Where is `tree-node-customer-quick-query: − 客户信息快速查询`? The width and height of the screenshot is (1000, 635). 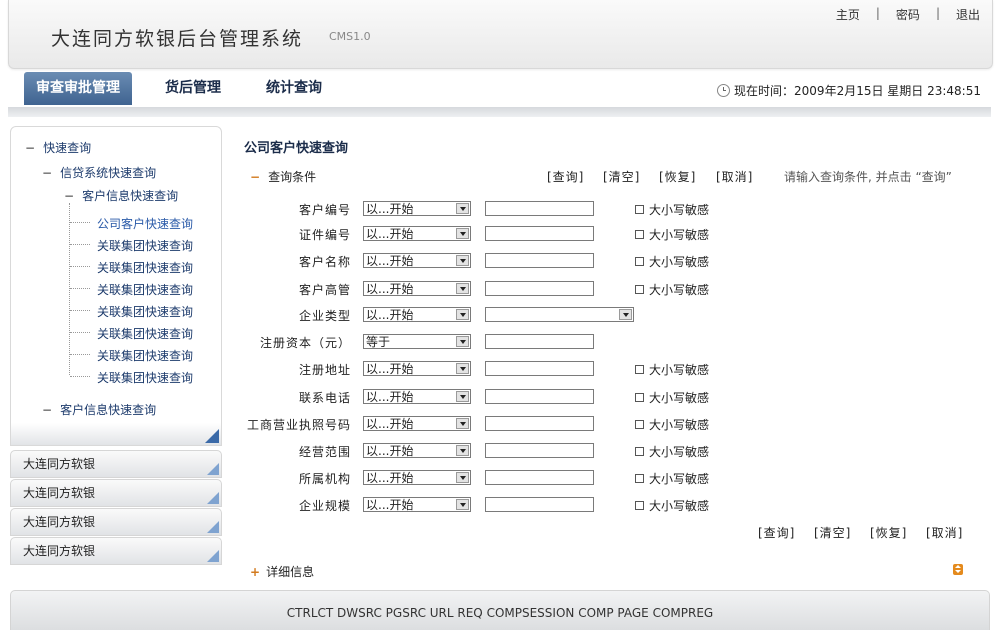
tree-node-customer-quick-query: − 客户信息快速查询 is located at coordinates (121, 195).